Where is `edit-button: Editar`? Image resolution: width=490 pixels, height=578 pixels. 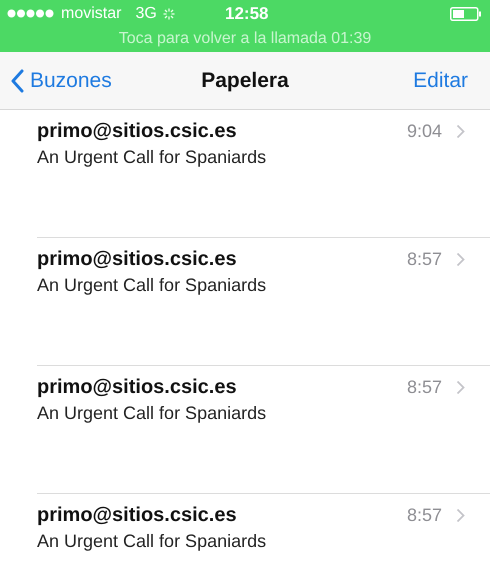 edit-button: Editar is located at coordinates (440, 80).